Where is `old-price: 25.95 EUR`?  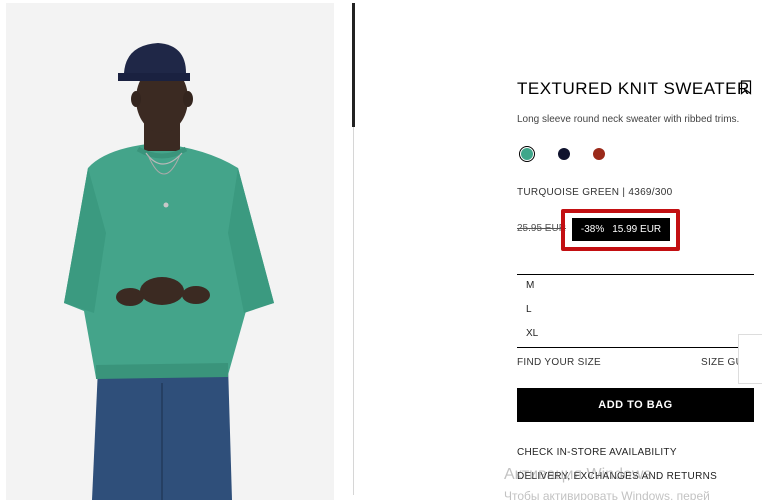
old-price: 25.95 EUR is located at coordinates (541, 228).